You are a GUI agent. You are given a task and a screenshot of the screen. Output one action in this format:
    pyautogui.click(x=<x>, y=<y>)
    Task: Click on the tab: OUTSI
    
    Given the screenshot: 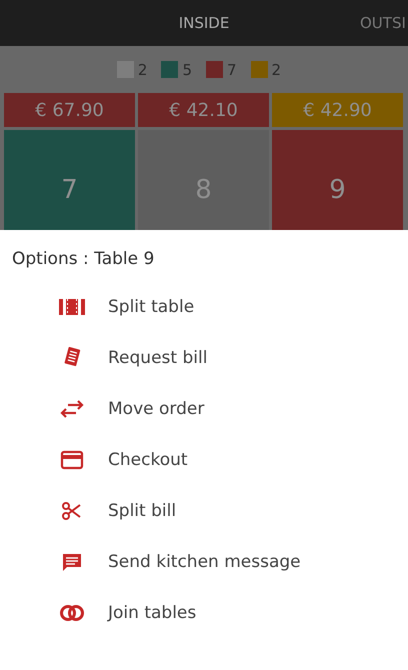 What is the action you would take?
    pyautogui.click(x=384, y=23)
    